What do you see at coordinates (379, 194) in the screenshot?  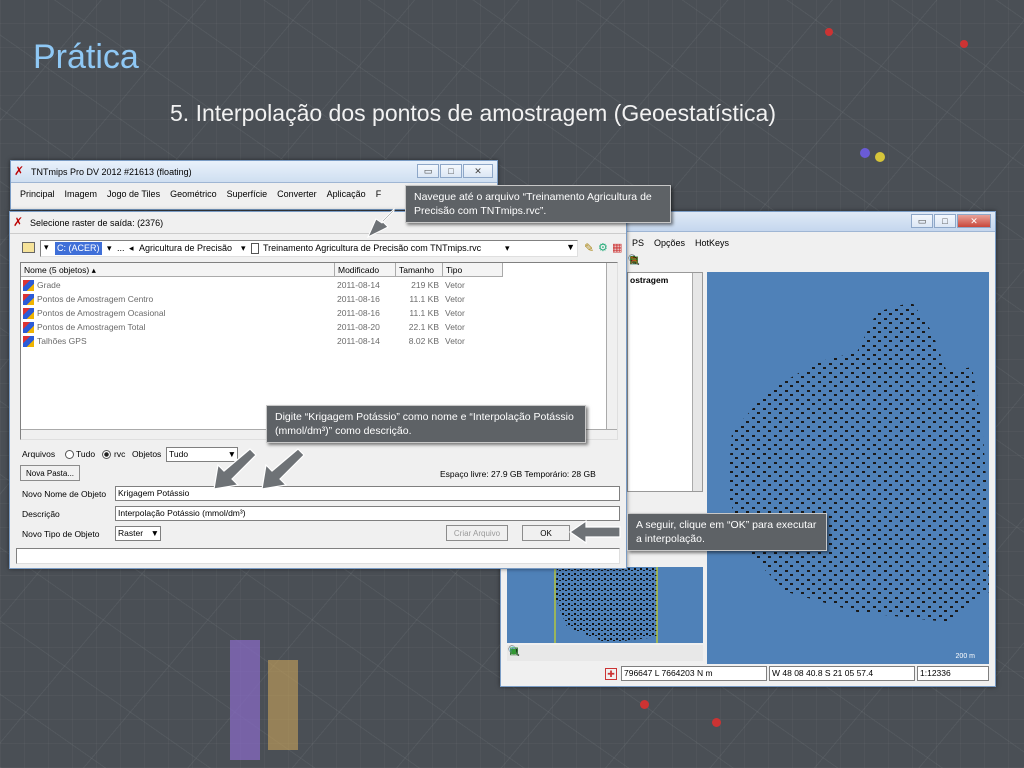 I see `menu-item-truncated: F` at bounding box center [379, 194].